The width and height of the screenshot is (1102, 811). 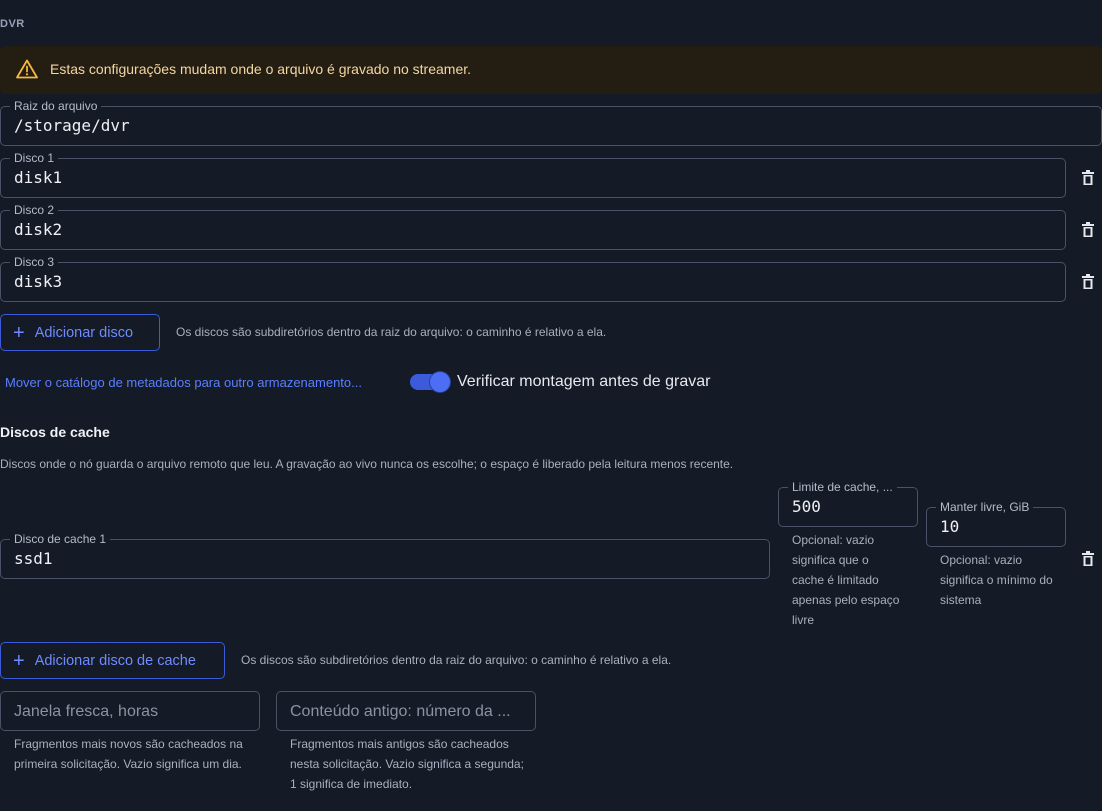 I want to click on fresh-window-placeholder: Janela fresca, horas, so click(x=86, y=711).